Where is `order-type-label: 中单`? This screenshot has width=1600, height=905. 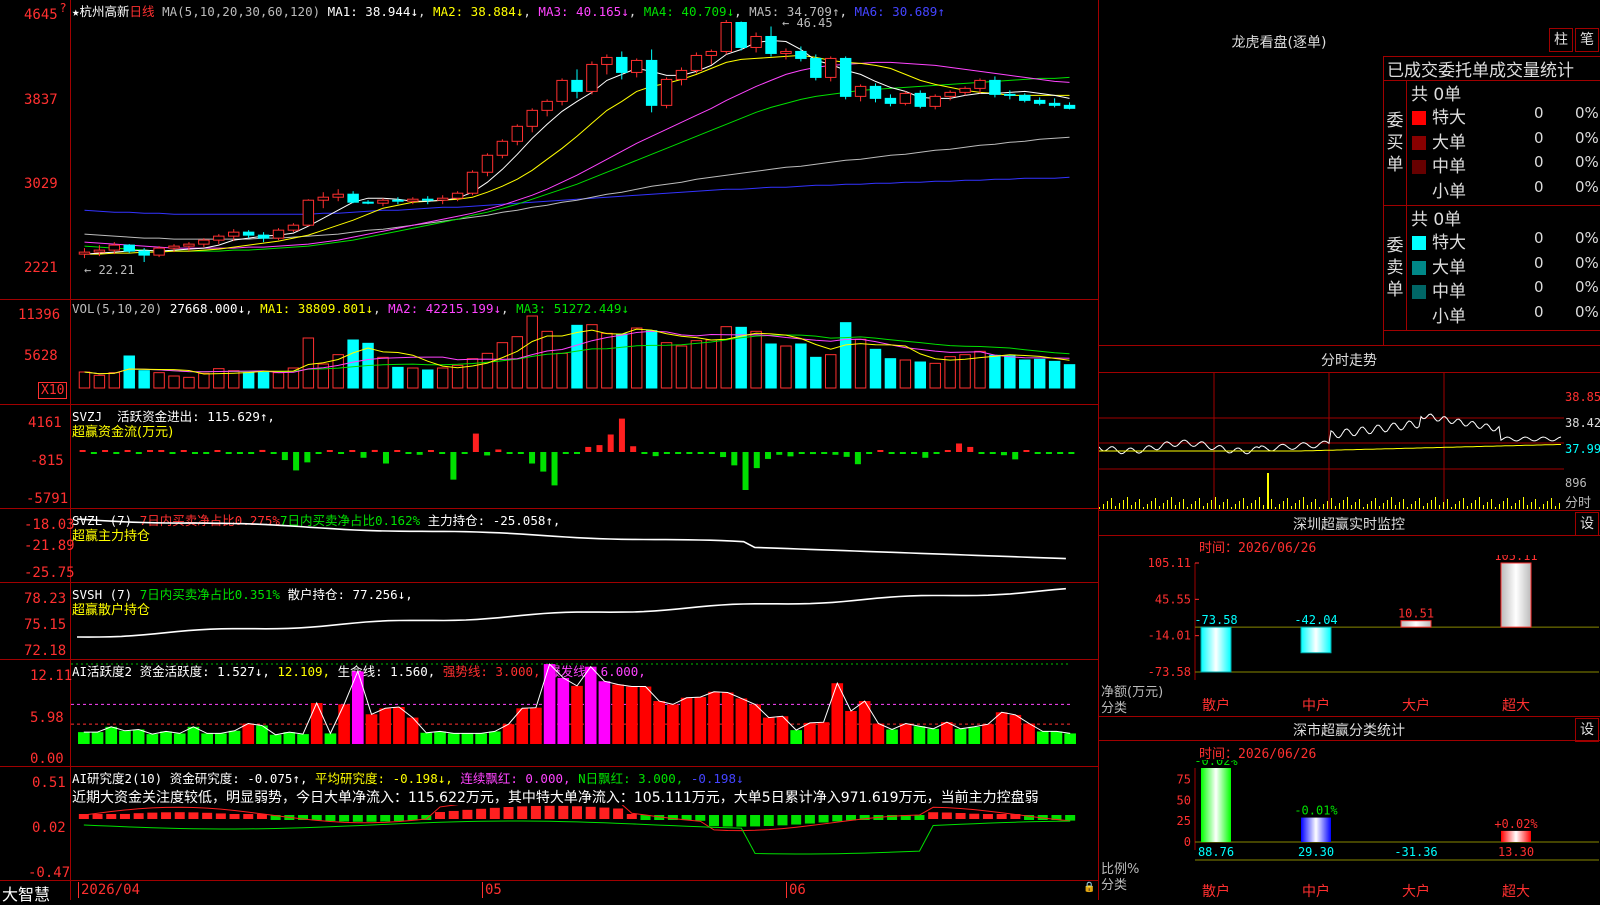 order-type-label: 中单 is located at coordinates (1449, 167).